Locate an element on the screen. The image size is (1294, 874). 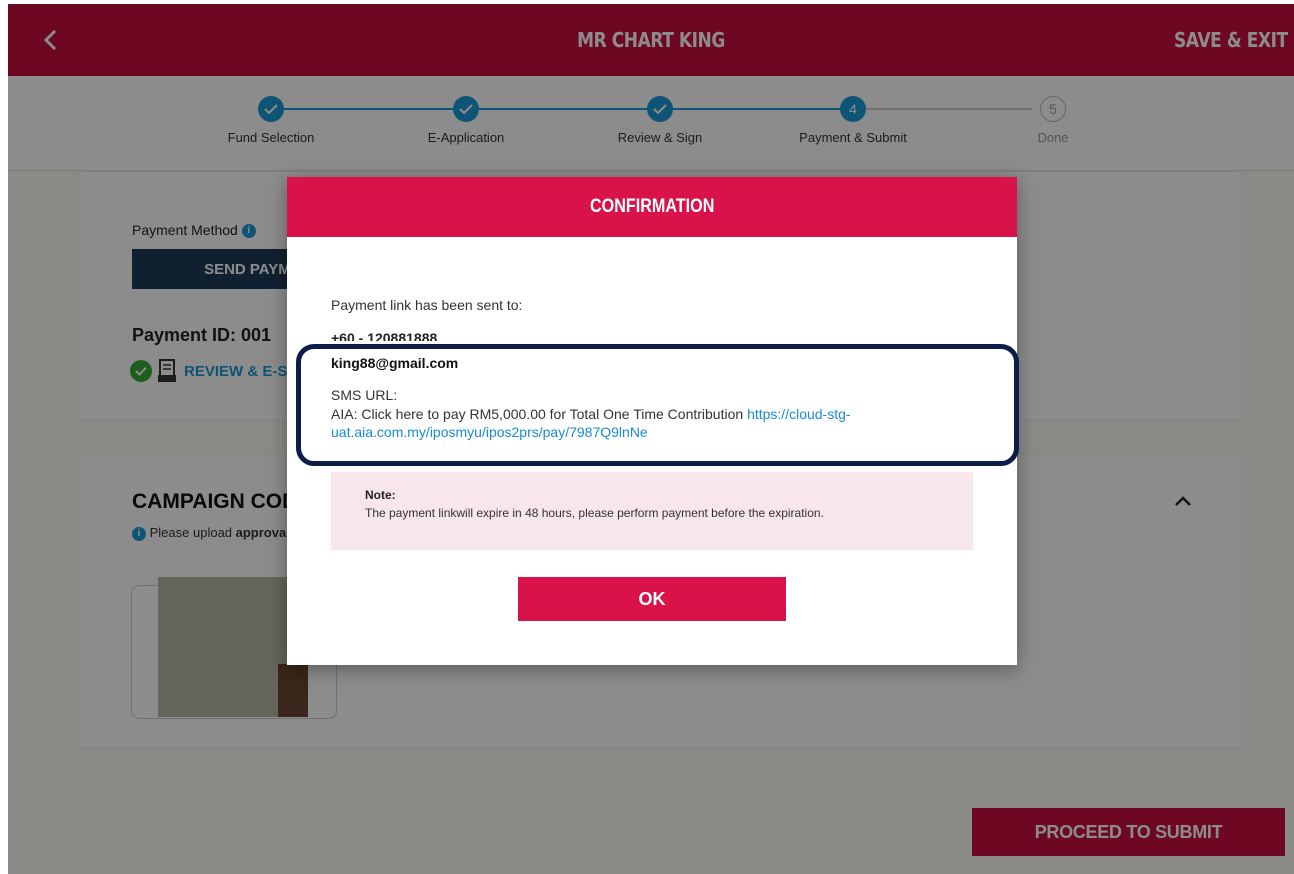
dialog-title: CONFIRMATION is located at coordinates (652, 206).